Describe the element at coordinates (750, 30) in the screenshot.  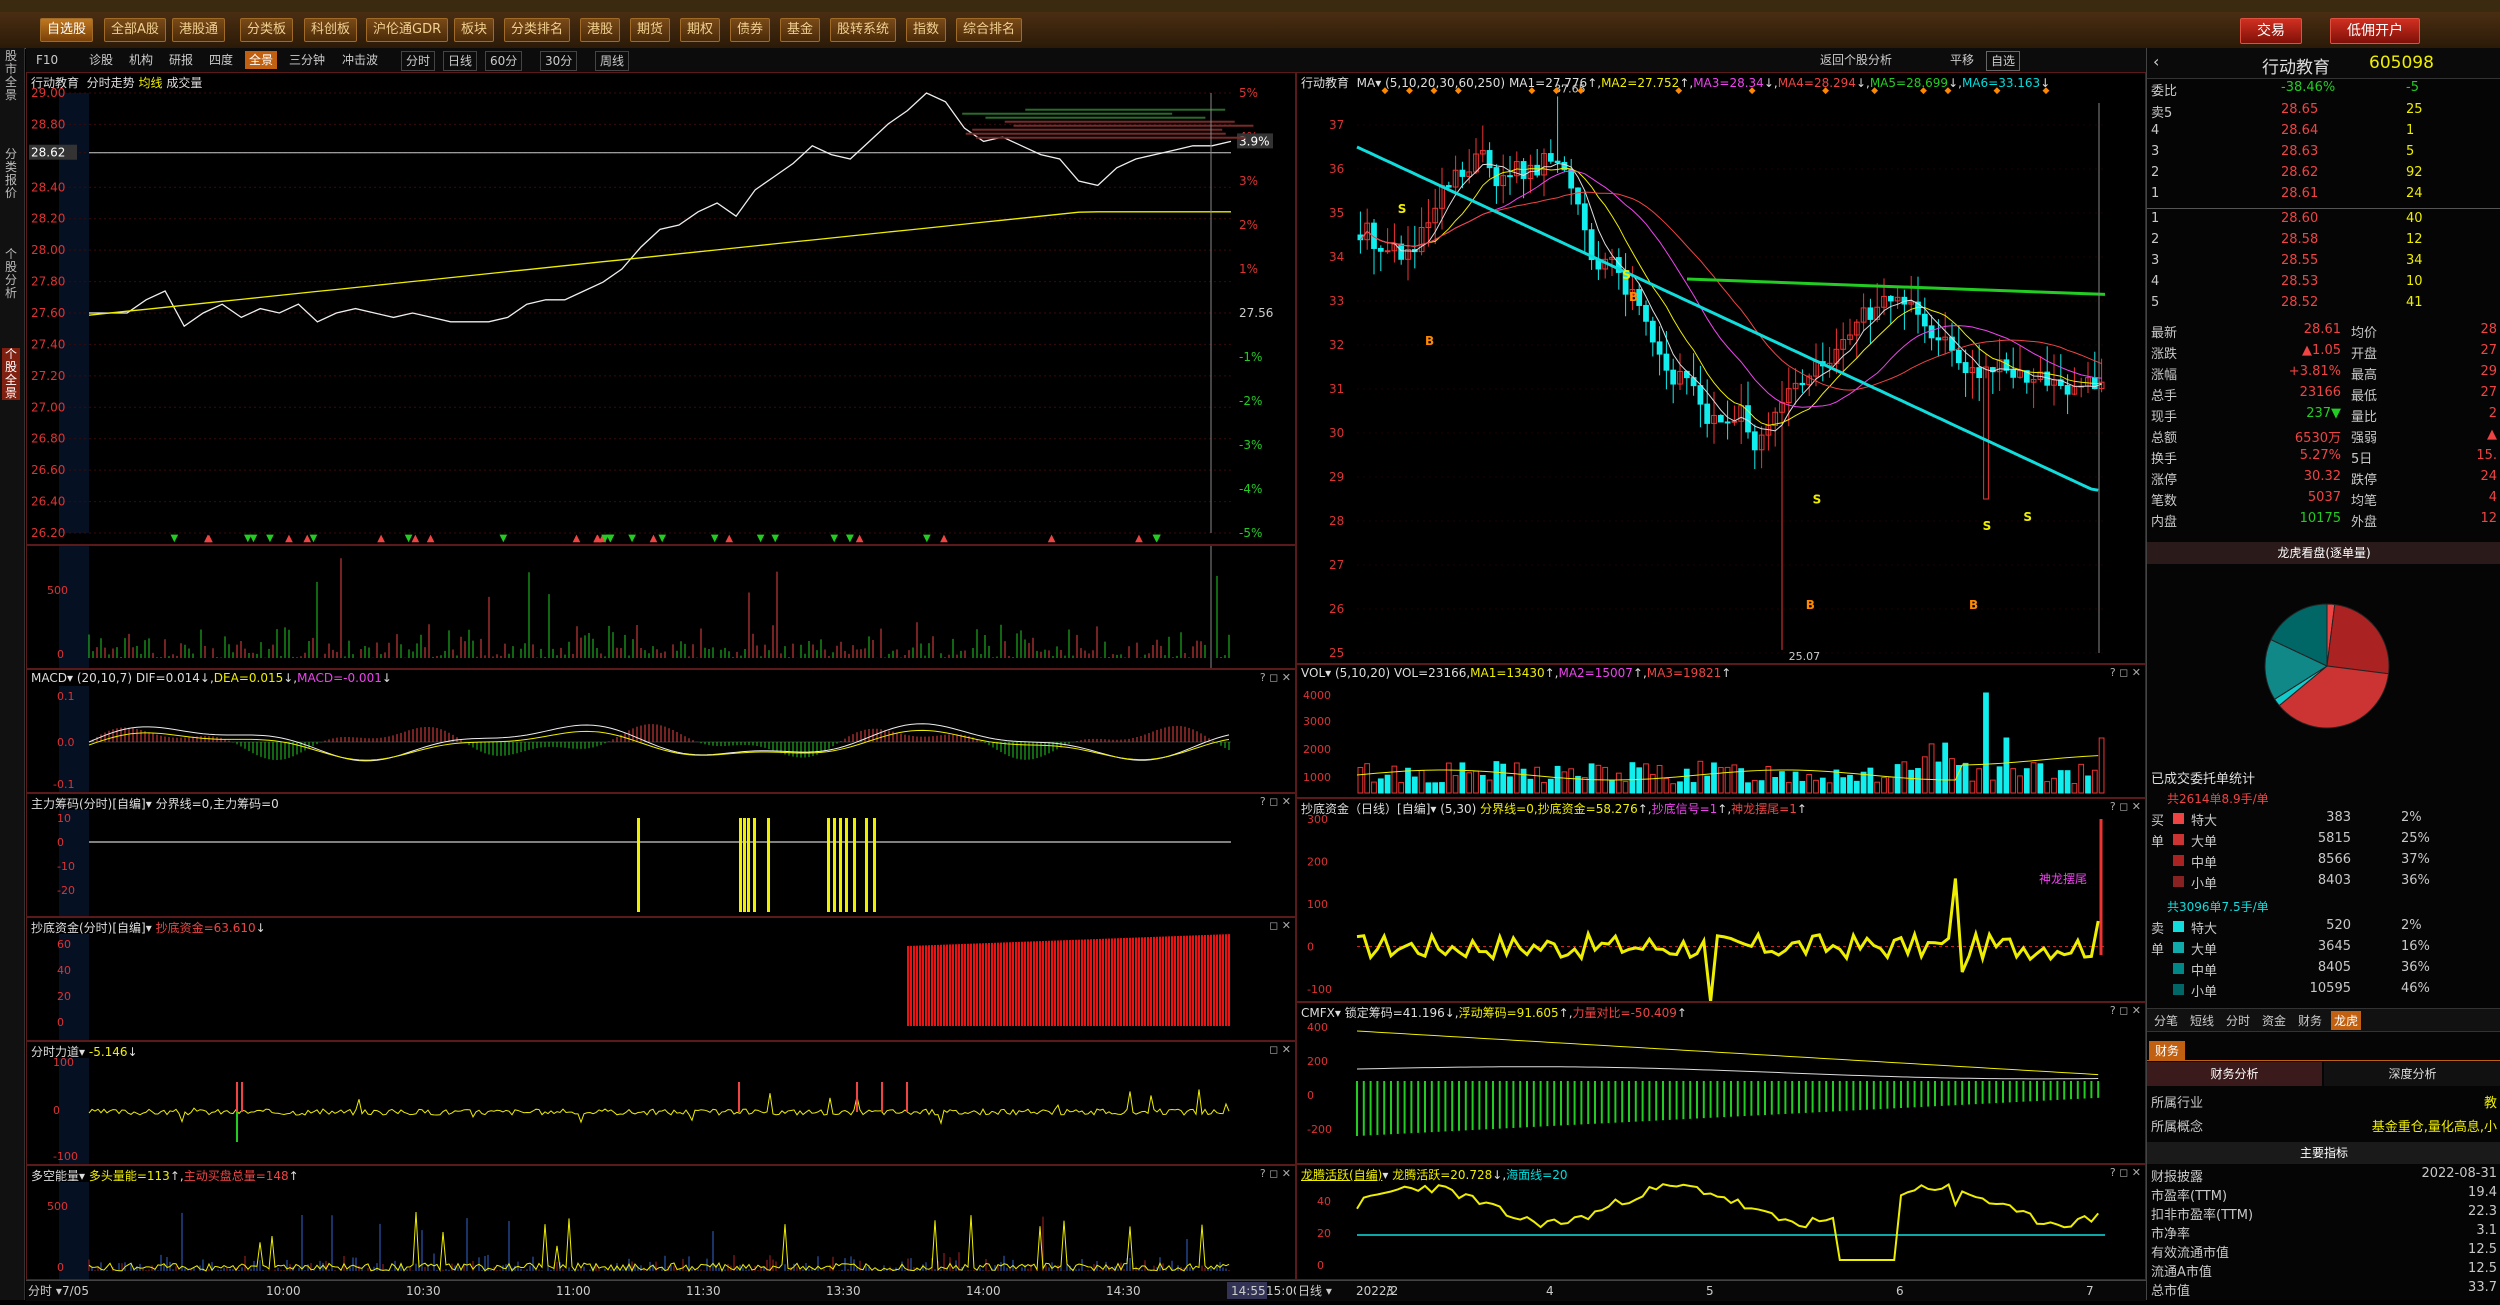
I see `toolbar-tab-11: 债券` at that location.